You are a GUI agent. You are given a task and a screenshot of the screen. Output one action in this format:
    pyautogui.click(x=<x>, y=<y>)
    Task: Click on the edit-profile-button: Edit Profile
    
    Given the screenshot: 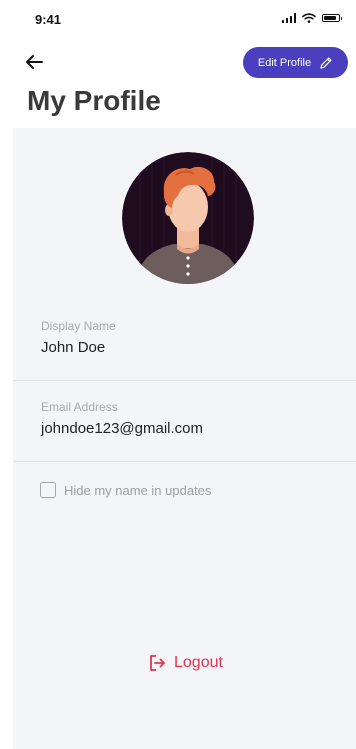 What is the action you would take?
    pyautogui.click(x=295, y=62)
    